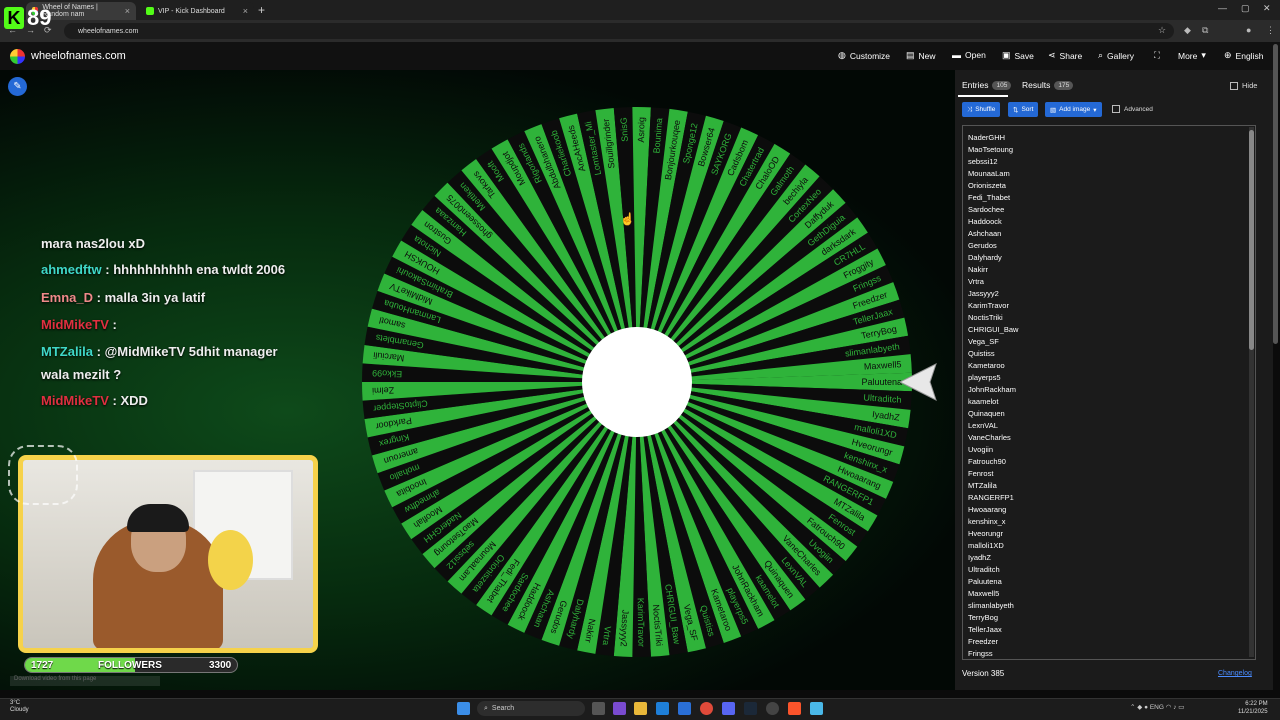 This screenshot has width=1280, height=720. What do you see at coordinates (1253, 708) in the screenshot?
I see `taskbar-clock: 6:22 PM 11/21/2025` at bounding box center [1253, 708].